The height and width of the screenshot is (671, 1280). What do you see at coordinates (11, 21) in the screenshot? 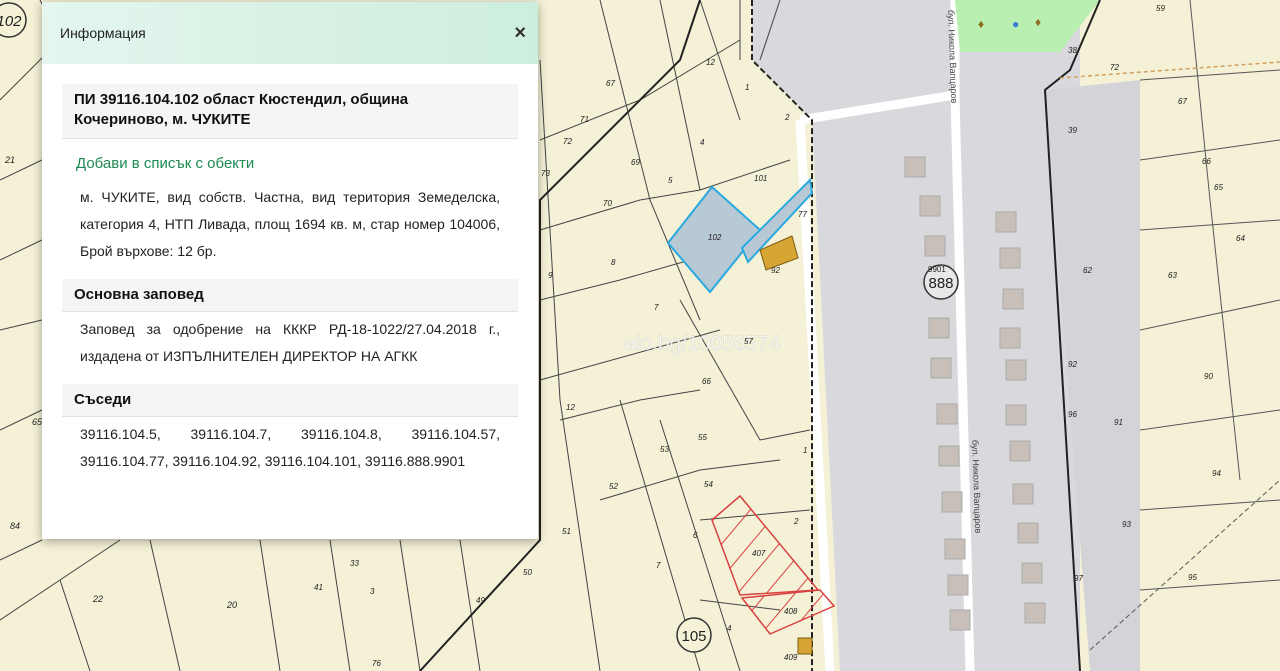
I see `block-label-102: 102` at bounding box center [11, 21].